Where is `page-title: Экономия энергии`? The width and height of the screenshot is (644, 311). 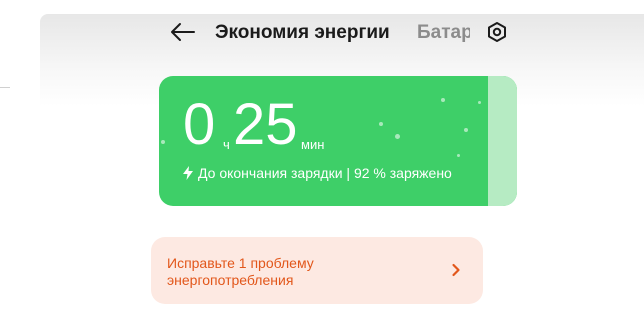
page-title: Экономия энергии is located at coordinates (302, 32).